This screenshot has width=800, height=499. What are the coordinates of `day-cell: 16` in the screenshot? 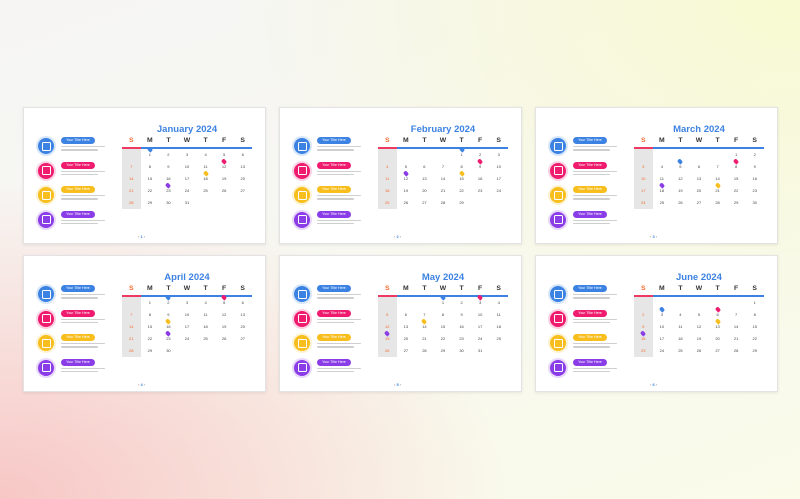 It's located at (754, 179).